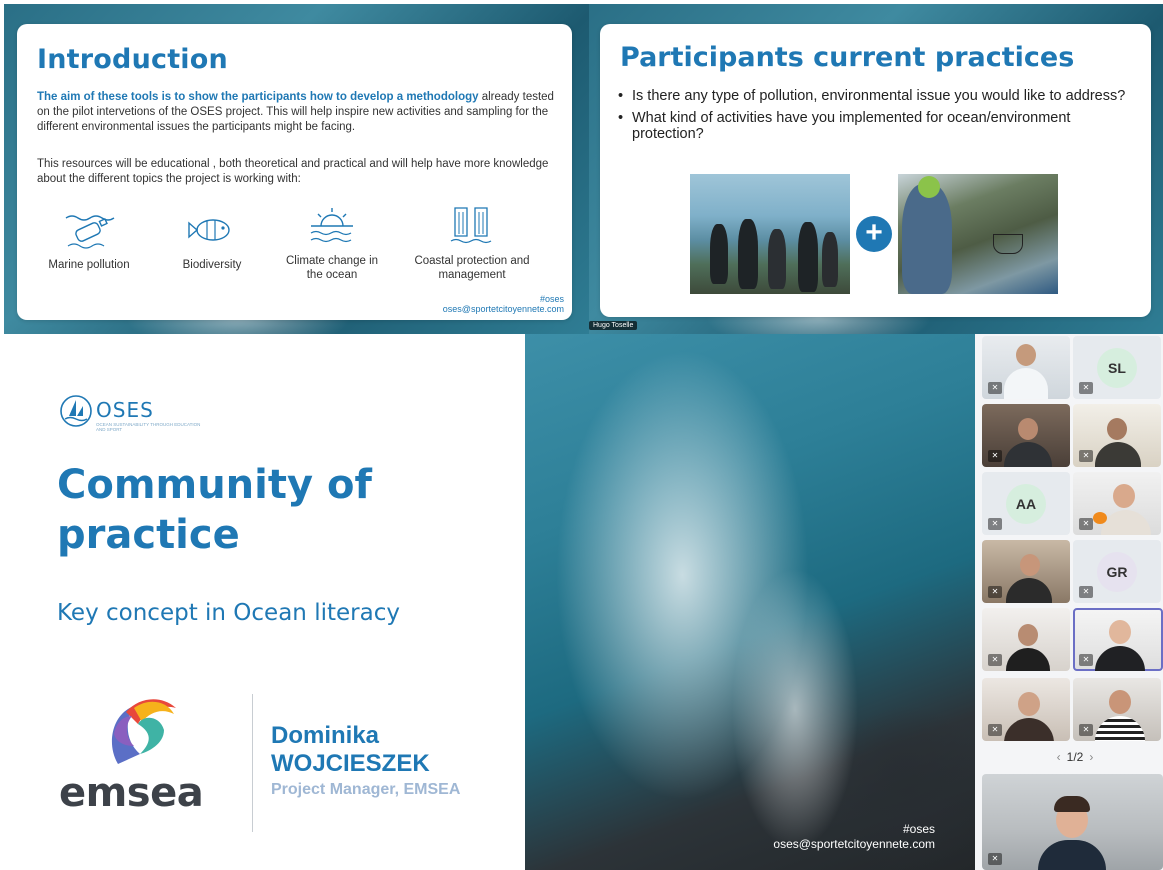  I want to click on topic-biodiversity: Biodiversity, so click(212, 241).